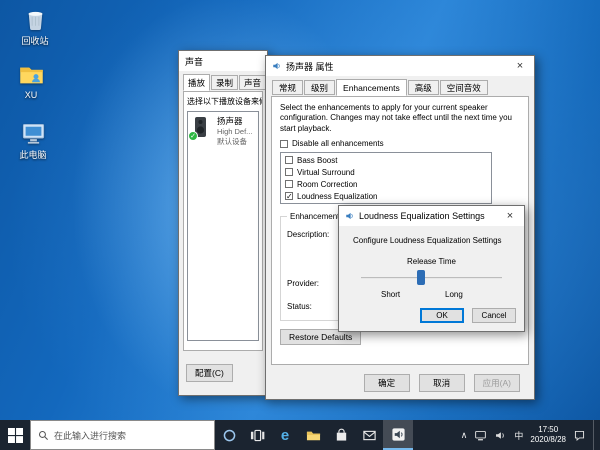 The width and height of the screenshot is (600, 450). What do you see at coordinates (494, 315) in the screenshot?
I see `cancel-button: Cancel` at bounding box center [494, 315].